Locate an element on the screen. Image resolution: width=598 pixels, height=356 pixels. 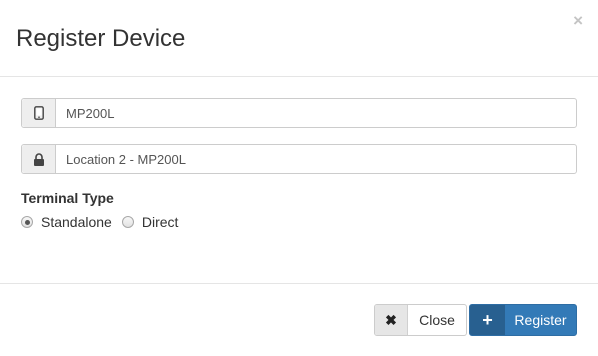
radio-standalone is located at coordinates (27, 222).